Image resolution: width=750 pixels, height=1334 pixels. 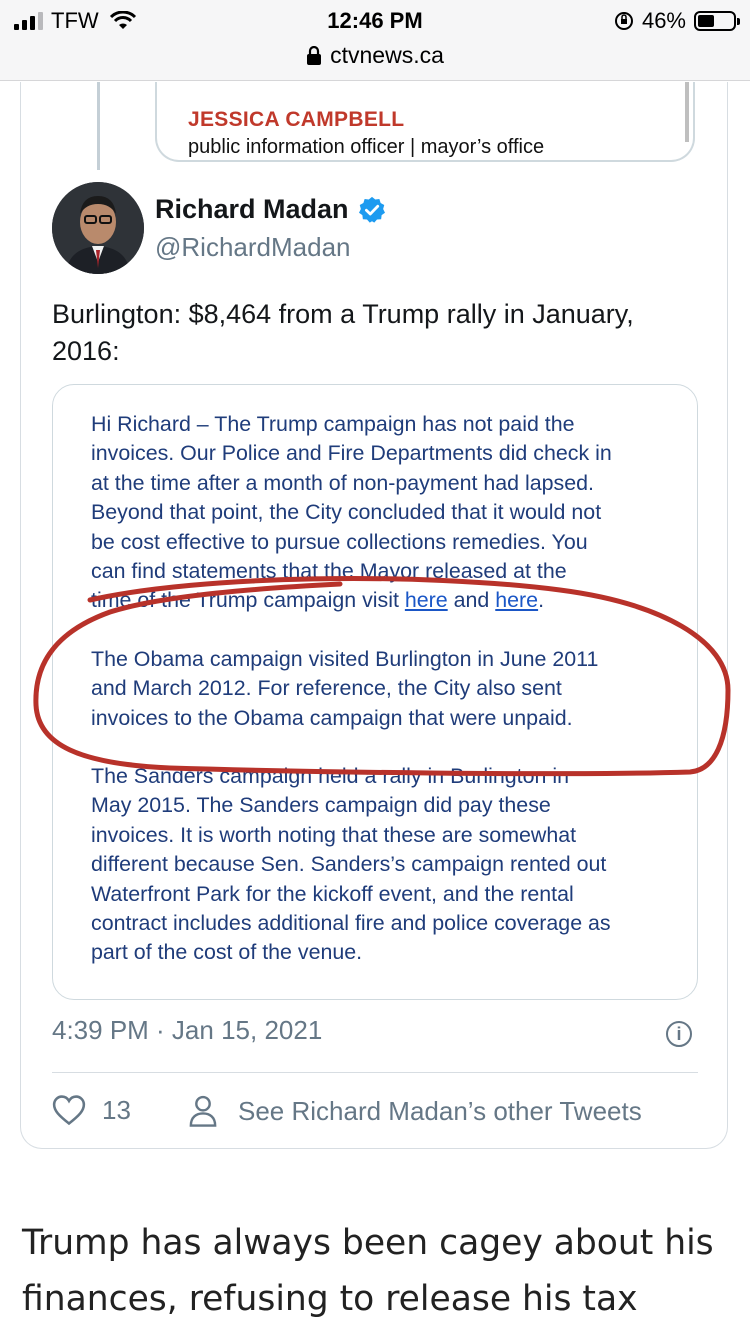 What do you see at coordinates (387, 55) in the screenshot?
I see `url-text: ctvnews.ca` at bounding box center [387, 55].